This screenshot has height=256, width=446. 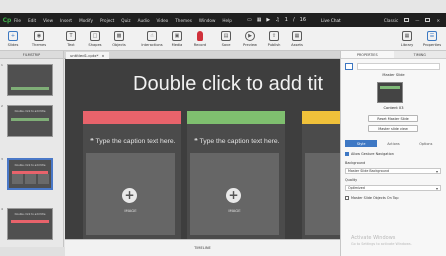 What do you see at coordinates (375, 198) in the screenshot?
I see `objects-on-top-label: Master Slide Objects On Top` at bounding box center [375, 198].